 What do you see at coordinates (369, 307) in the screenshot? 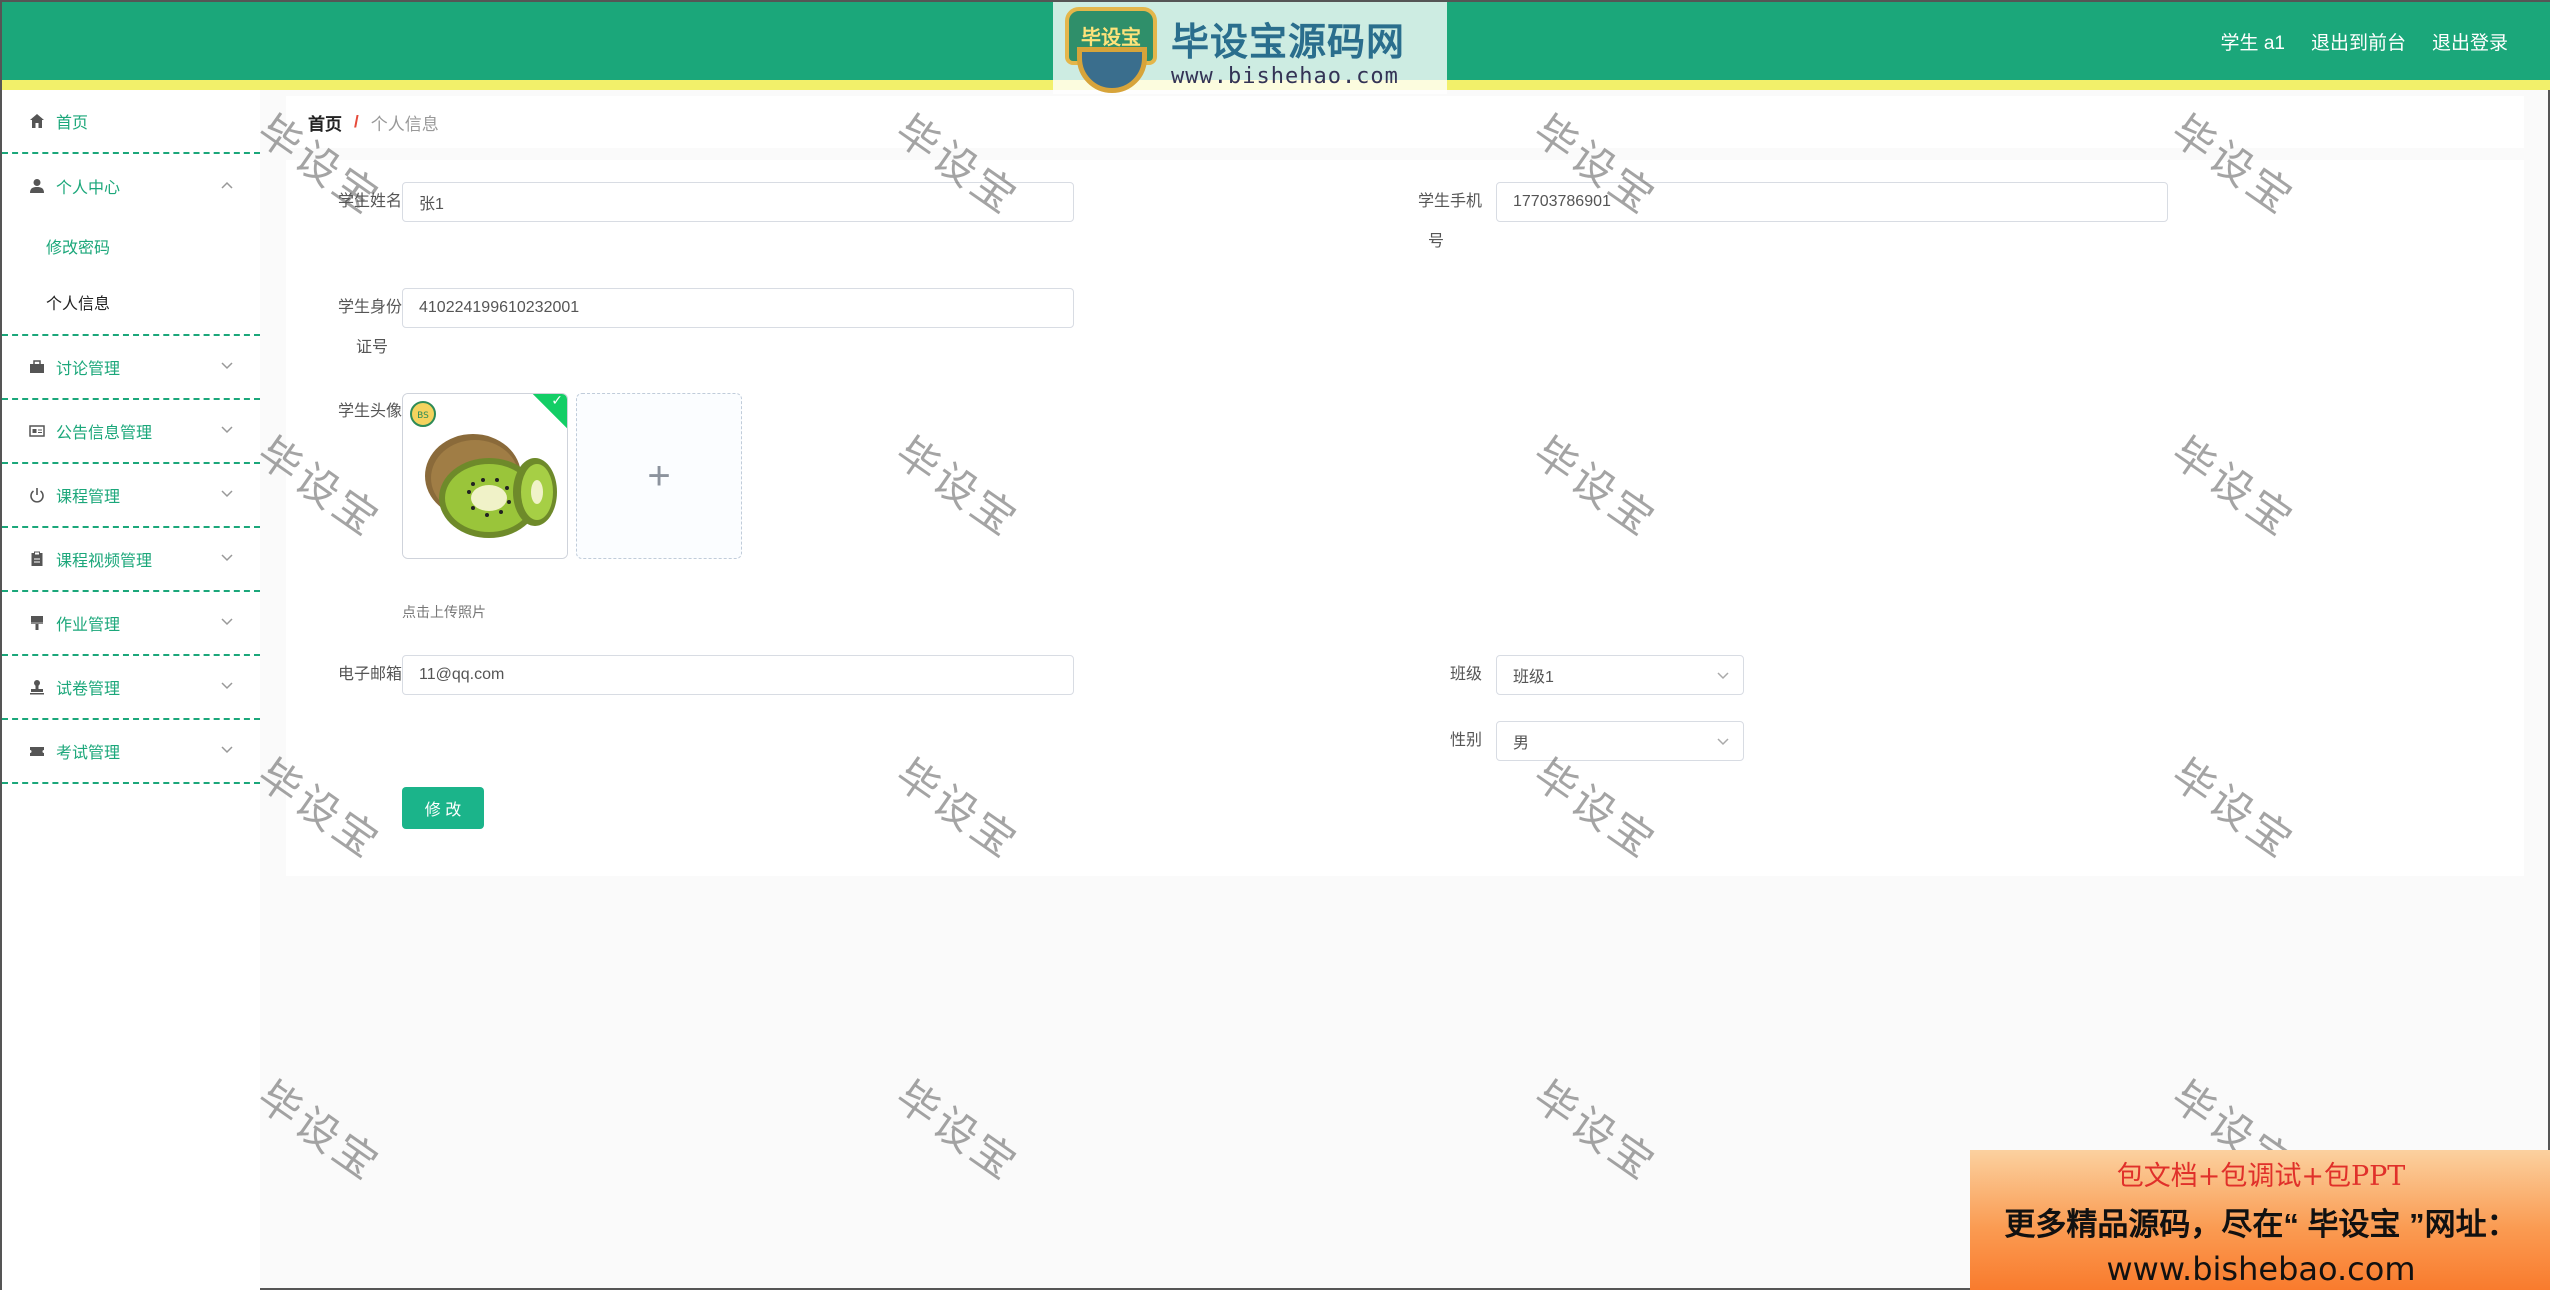
I see `idcard-label: 学生身份` at bounding box center [369, 307].